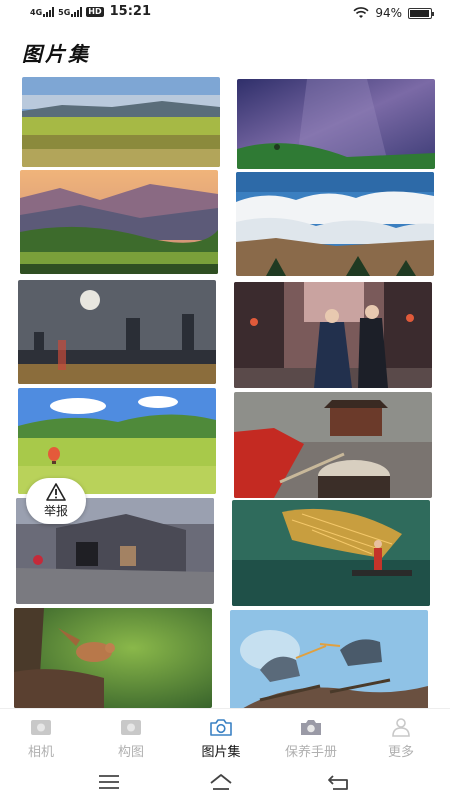  Describe the element at coordinates (56, 492) in the screenshot. I see `warning-icon` at that location.